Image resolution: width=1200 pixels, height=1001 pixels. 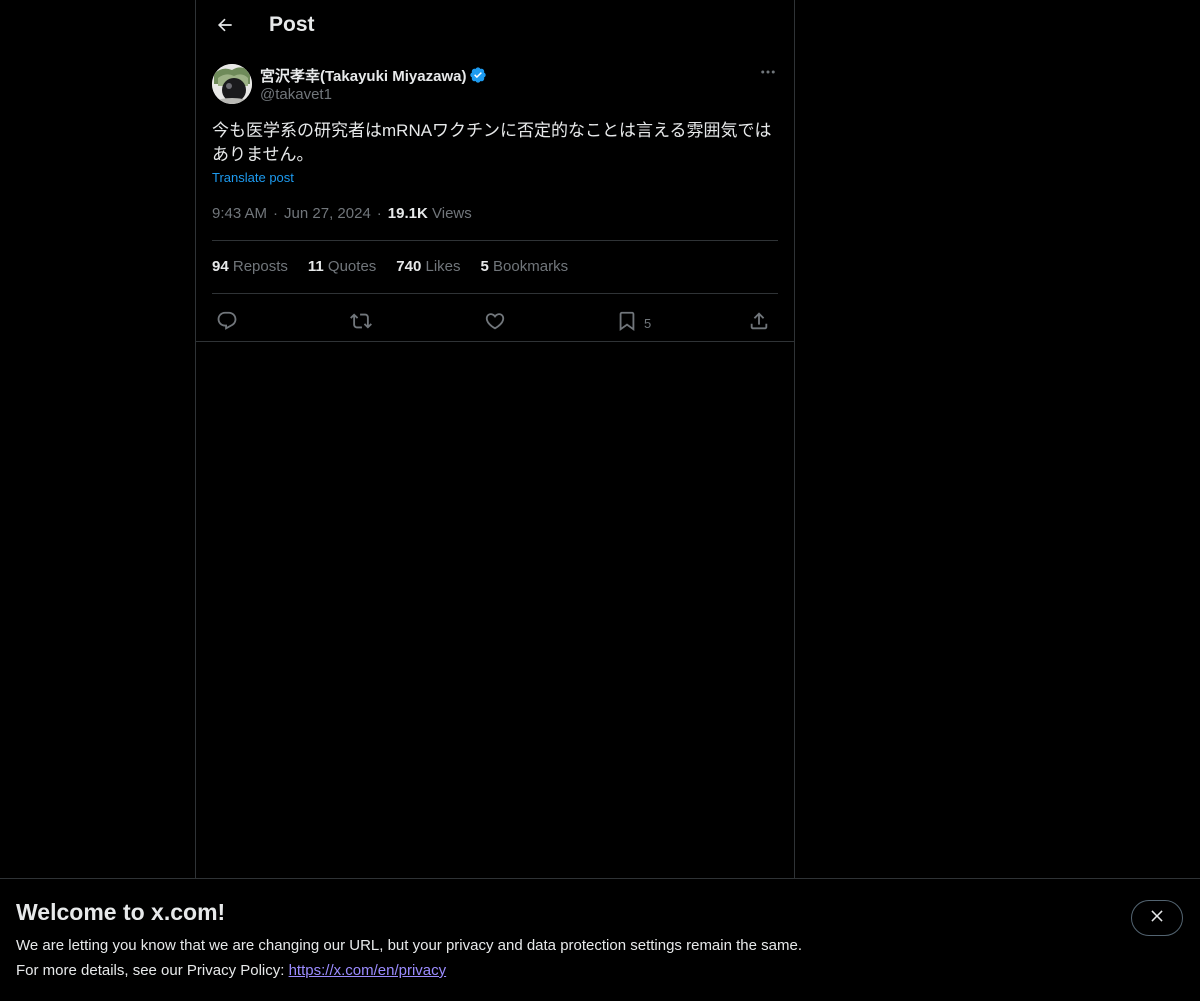 I want to click on author-info: 宮沢孝幸(Takayuki Miyazawa) @takavet1, so click(x=373, y=84).